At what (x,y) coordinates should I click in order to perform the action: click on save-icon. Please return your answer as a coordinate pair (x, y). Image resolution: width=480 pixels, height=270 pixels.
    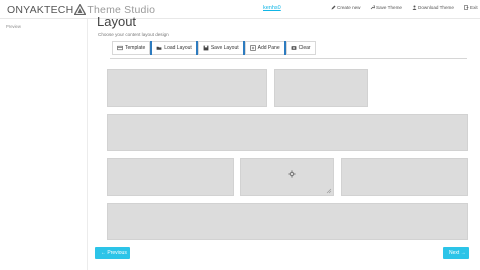
    Looking at the image, I should click on (206, 48).